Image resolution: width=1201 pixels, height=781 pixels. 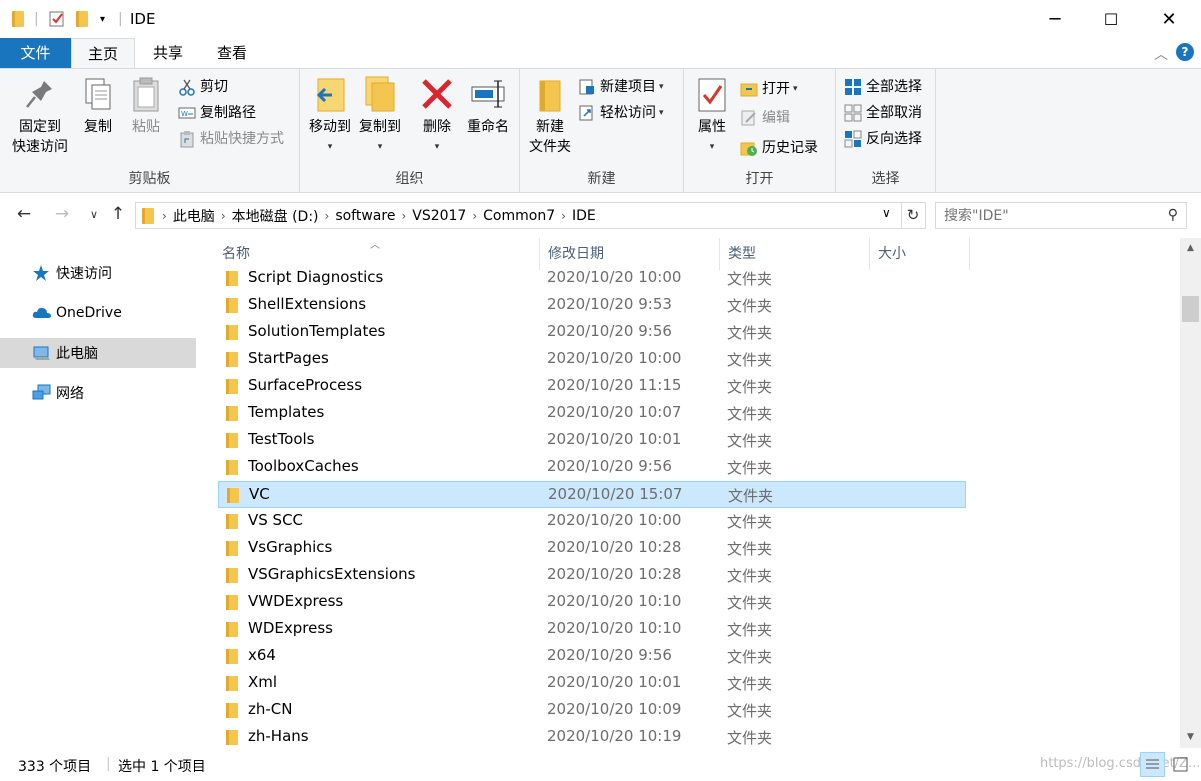 What do you see at coordinates (1190, 248) in the screenshot?
I see `scroll-up-icon: ▲` at bounding box center [1190, 248].